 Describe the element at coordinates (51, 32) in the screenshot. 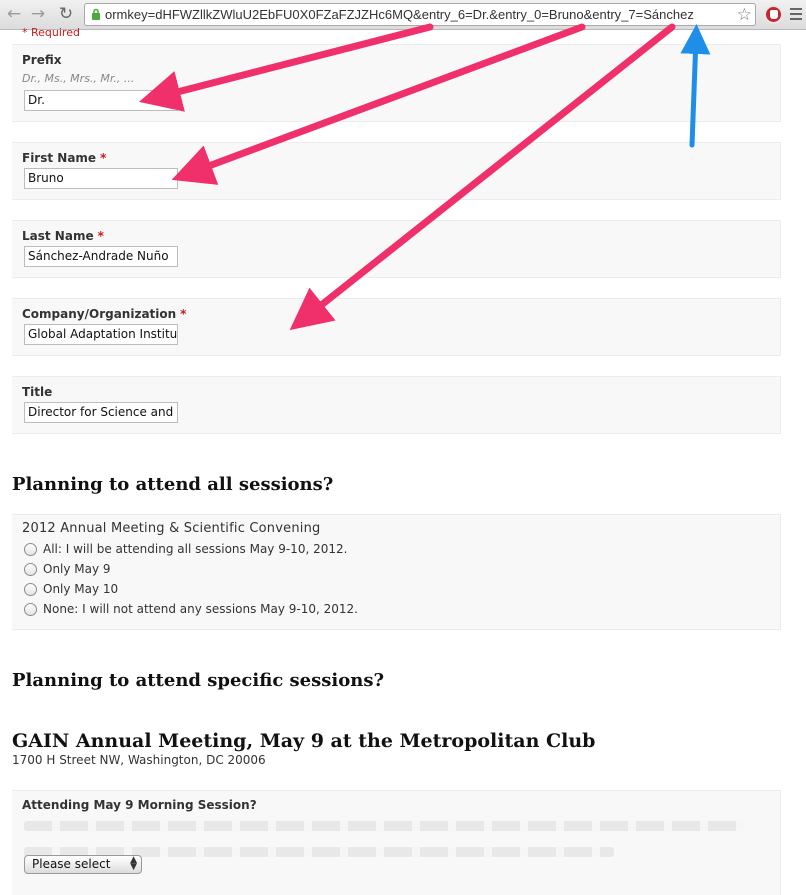

I see `required-note: * Required` at that location.